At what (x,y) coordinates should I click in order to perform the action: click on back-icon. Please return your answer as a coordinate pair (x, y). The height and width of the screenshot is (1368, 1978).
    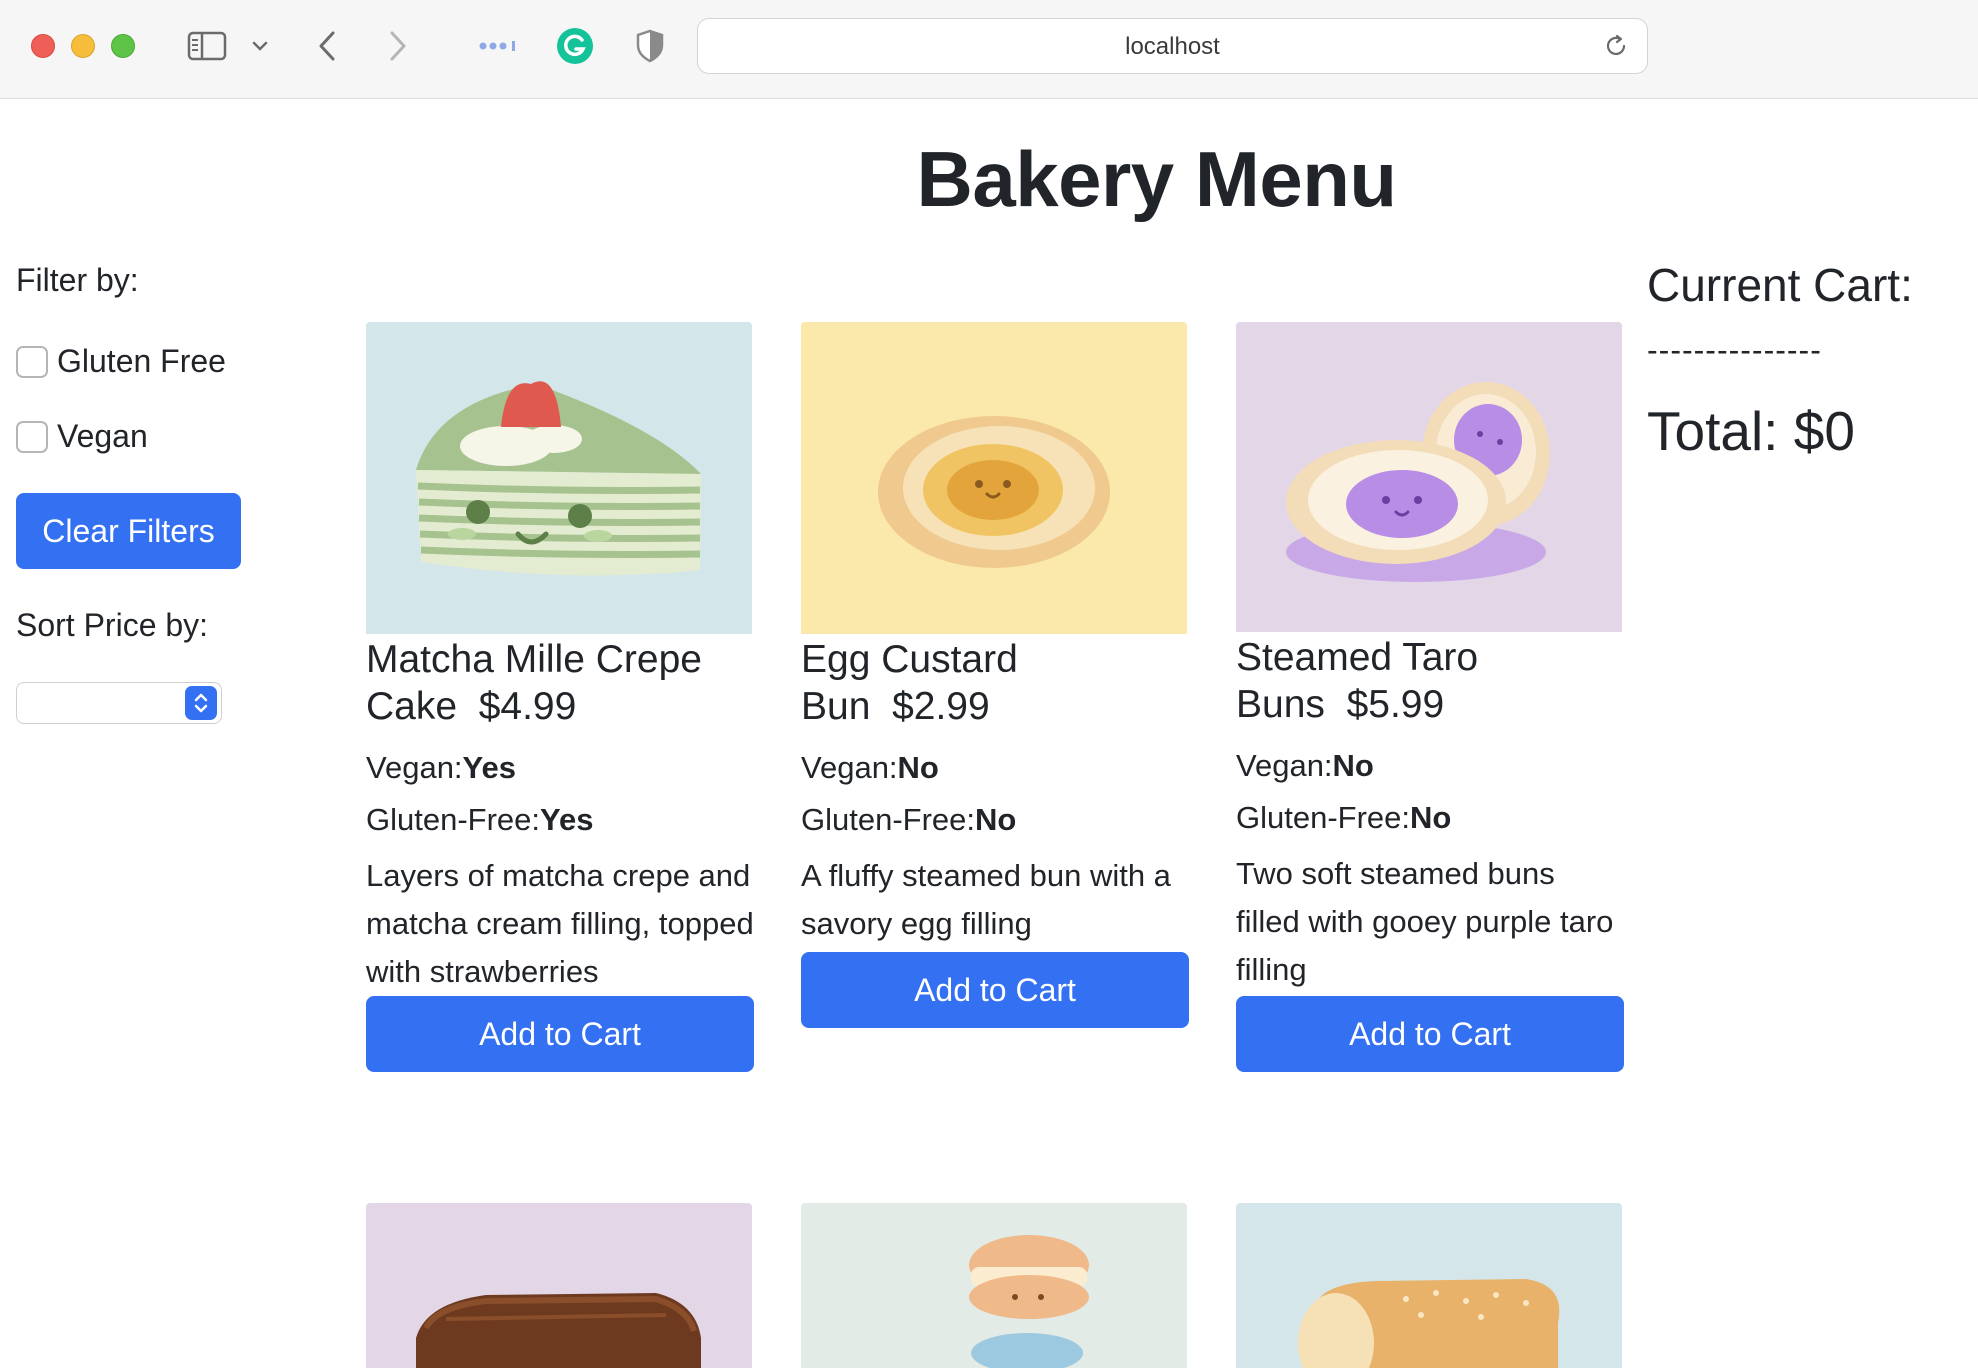
    Looking at the image, I should click on (327, 46).